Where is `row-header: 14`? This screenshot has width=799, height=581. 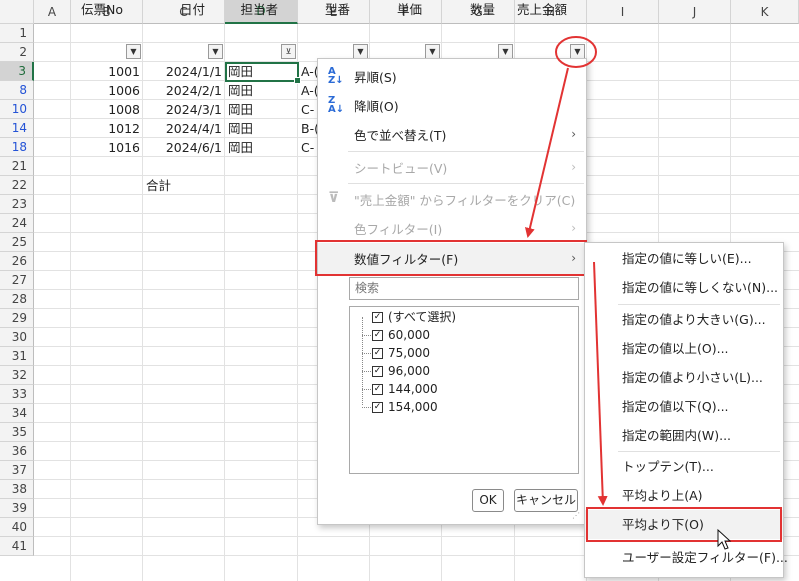 row-header: 14 is located at coordinates (17, 128).